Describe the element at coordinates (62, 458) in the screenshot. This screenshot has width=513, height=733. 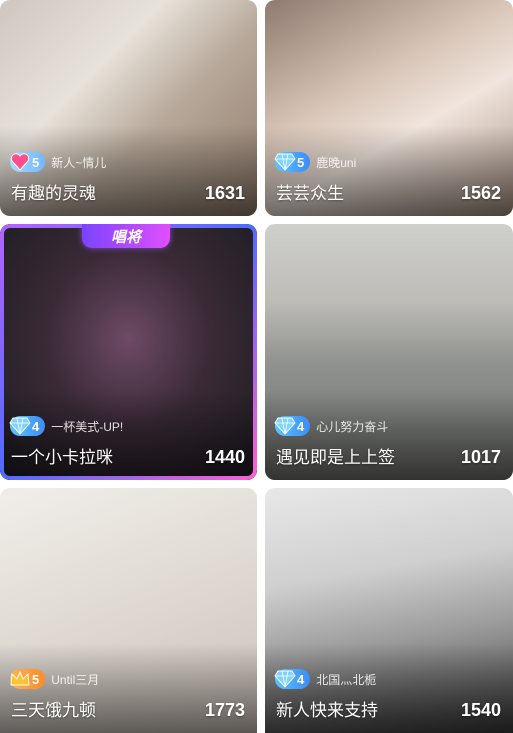
I see `room-title: 一个小卡拉咪` at that location.